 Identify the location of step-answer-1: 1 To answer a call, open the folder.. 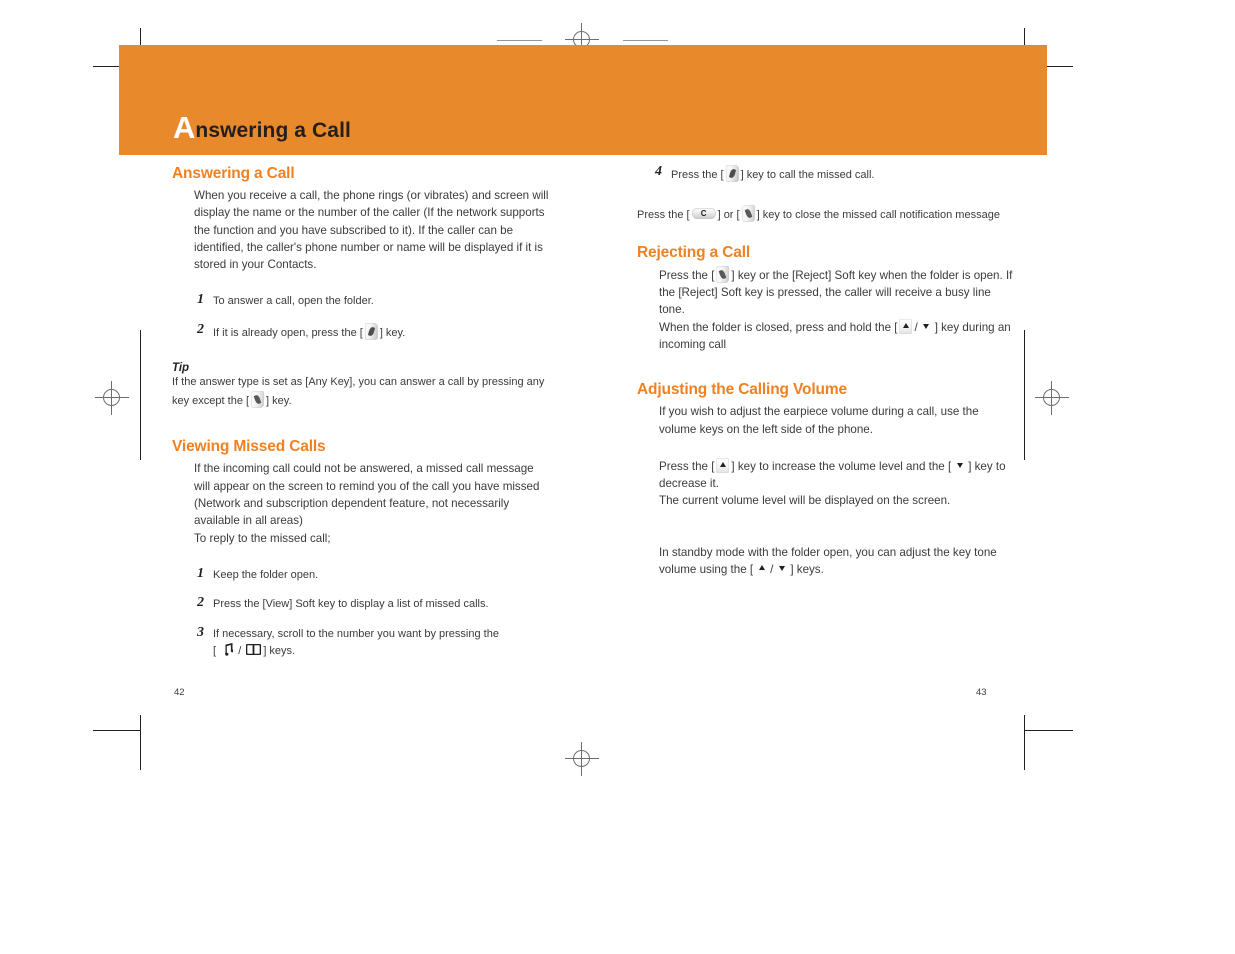
(362, 301).